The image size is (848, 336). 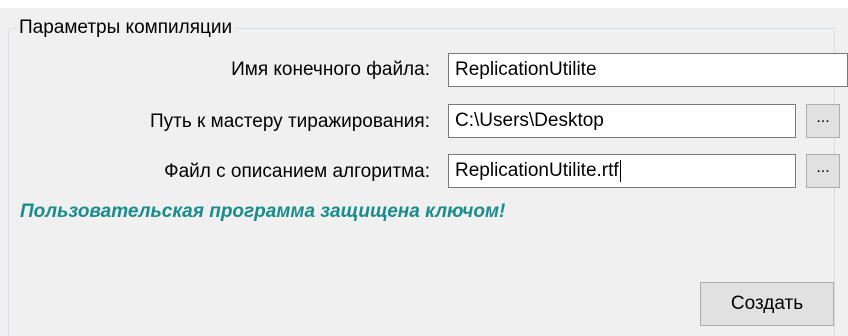 What do you see at coordinates (648, 70) in the screenshot?
I see `output-file-input: ReplicationUtilite` at bounding box center [648, 70].